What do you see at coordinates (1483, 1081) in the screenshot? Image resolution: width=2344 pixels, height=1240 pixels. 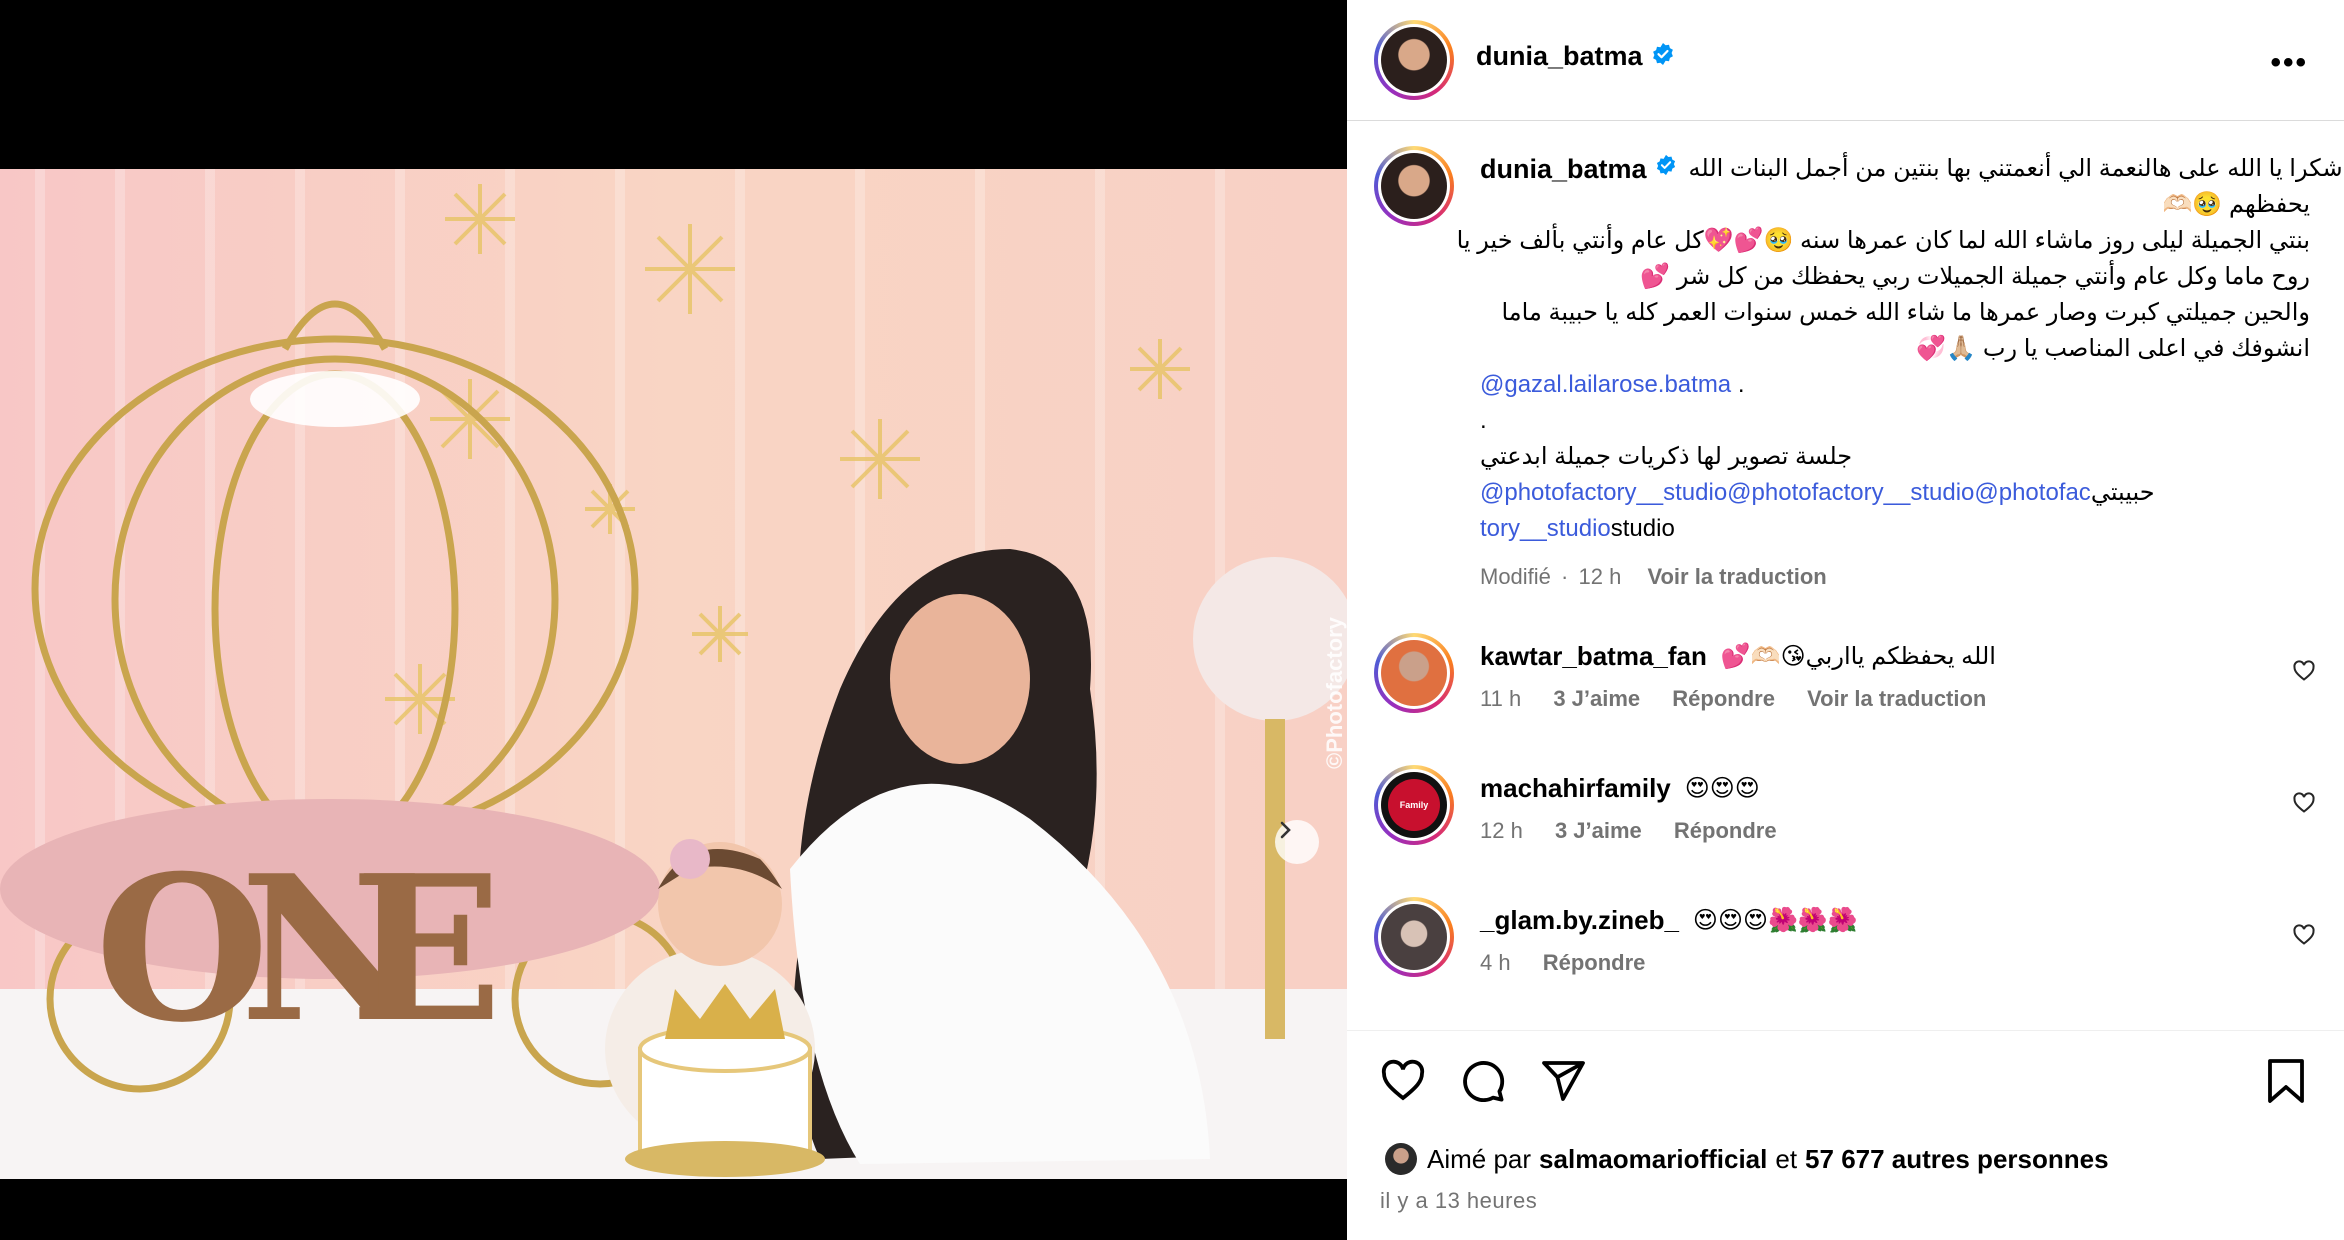 I see `comment-bubble-icon` at bounding box center [1483, 1081].